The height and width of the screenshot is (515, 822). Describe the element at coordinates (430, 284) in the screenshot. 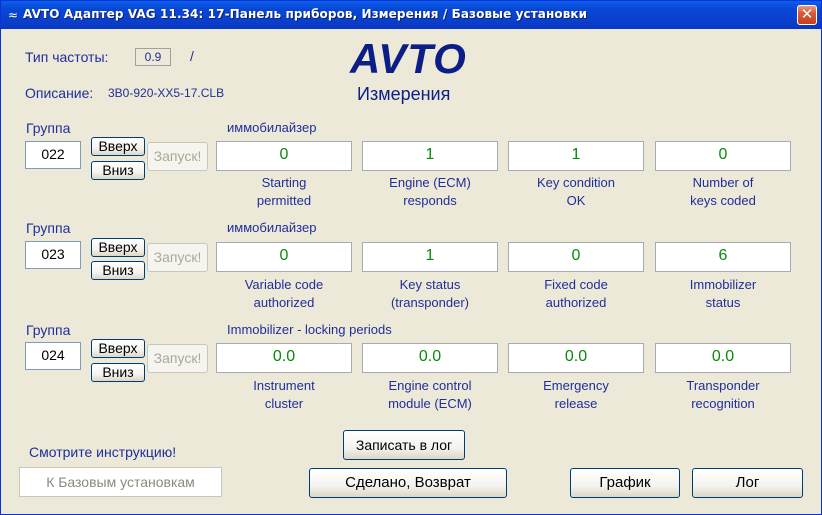

I see `field-label-line1: Key status` at that location.